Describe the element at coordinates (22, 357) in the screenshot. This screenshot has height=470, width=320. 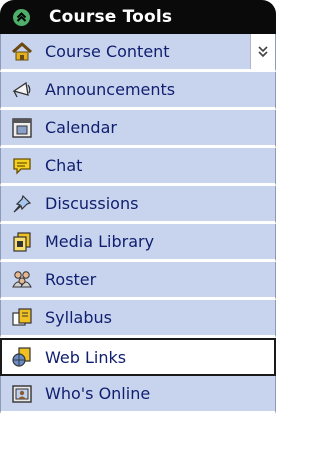
I see `web-links-icon` at that location.